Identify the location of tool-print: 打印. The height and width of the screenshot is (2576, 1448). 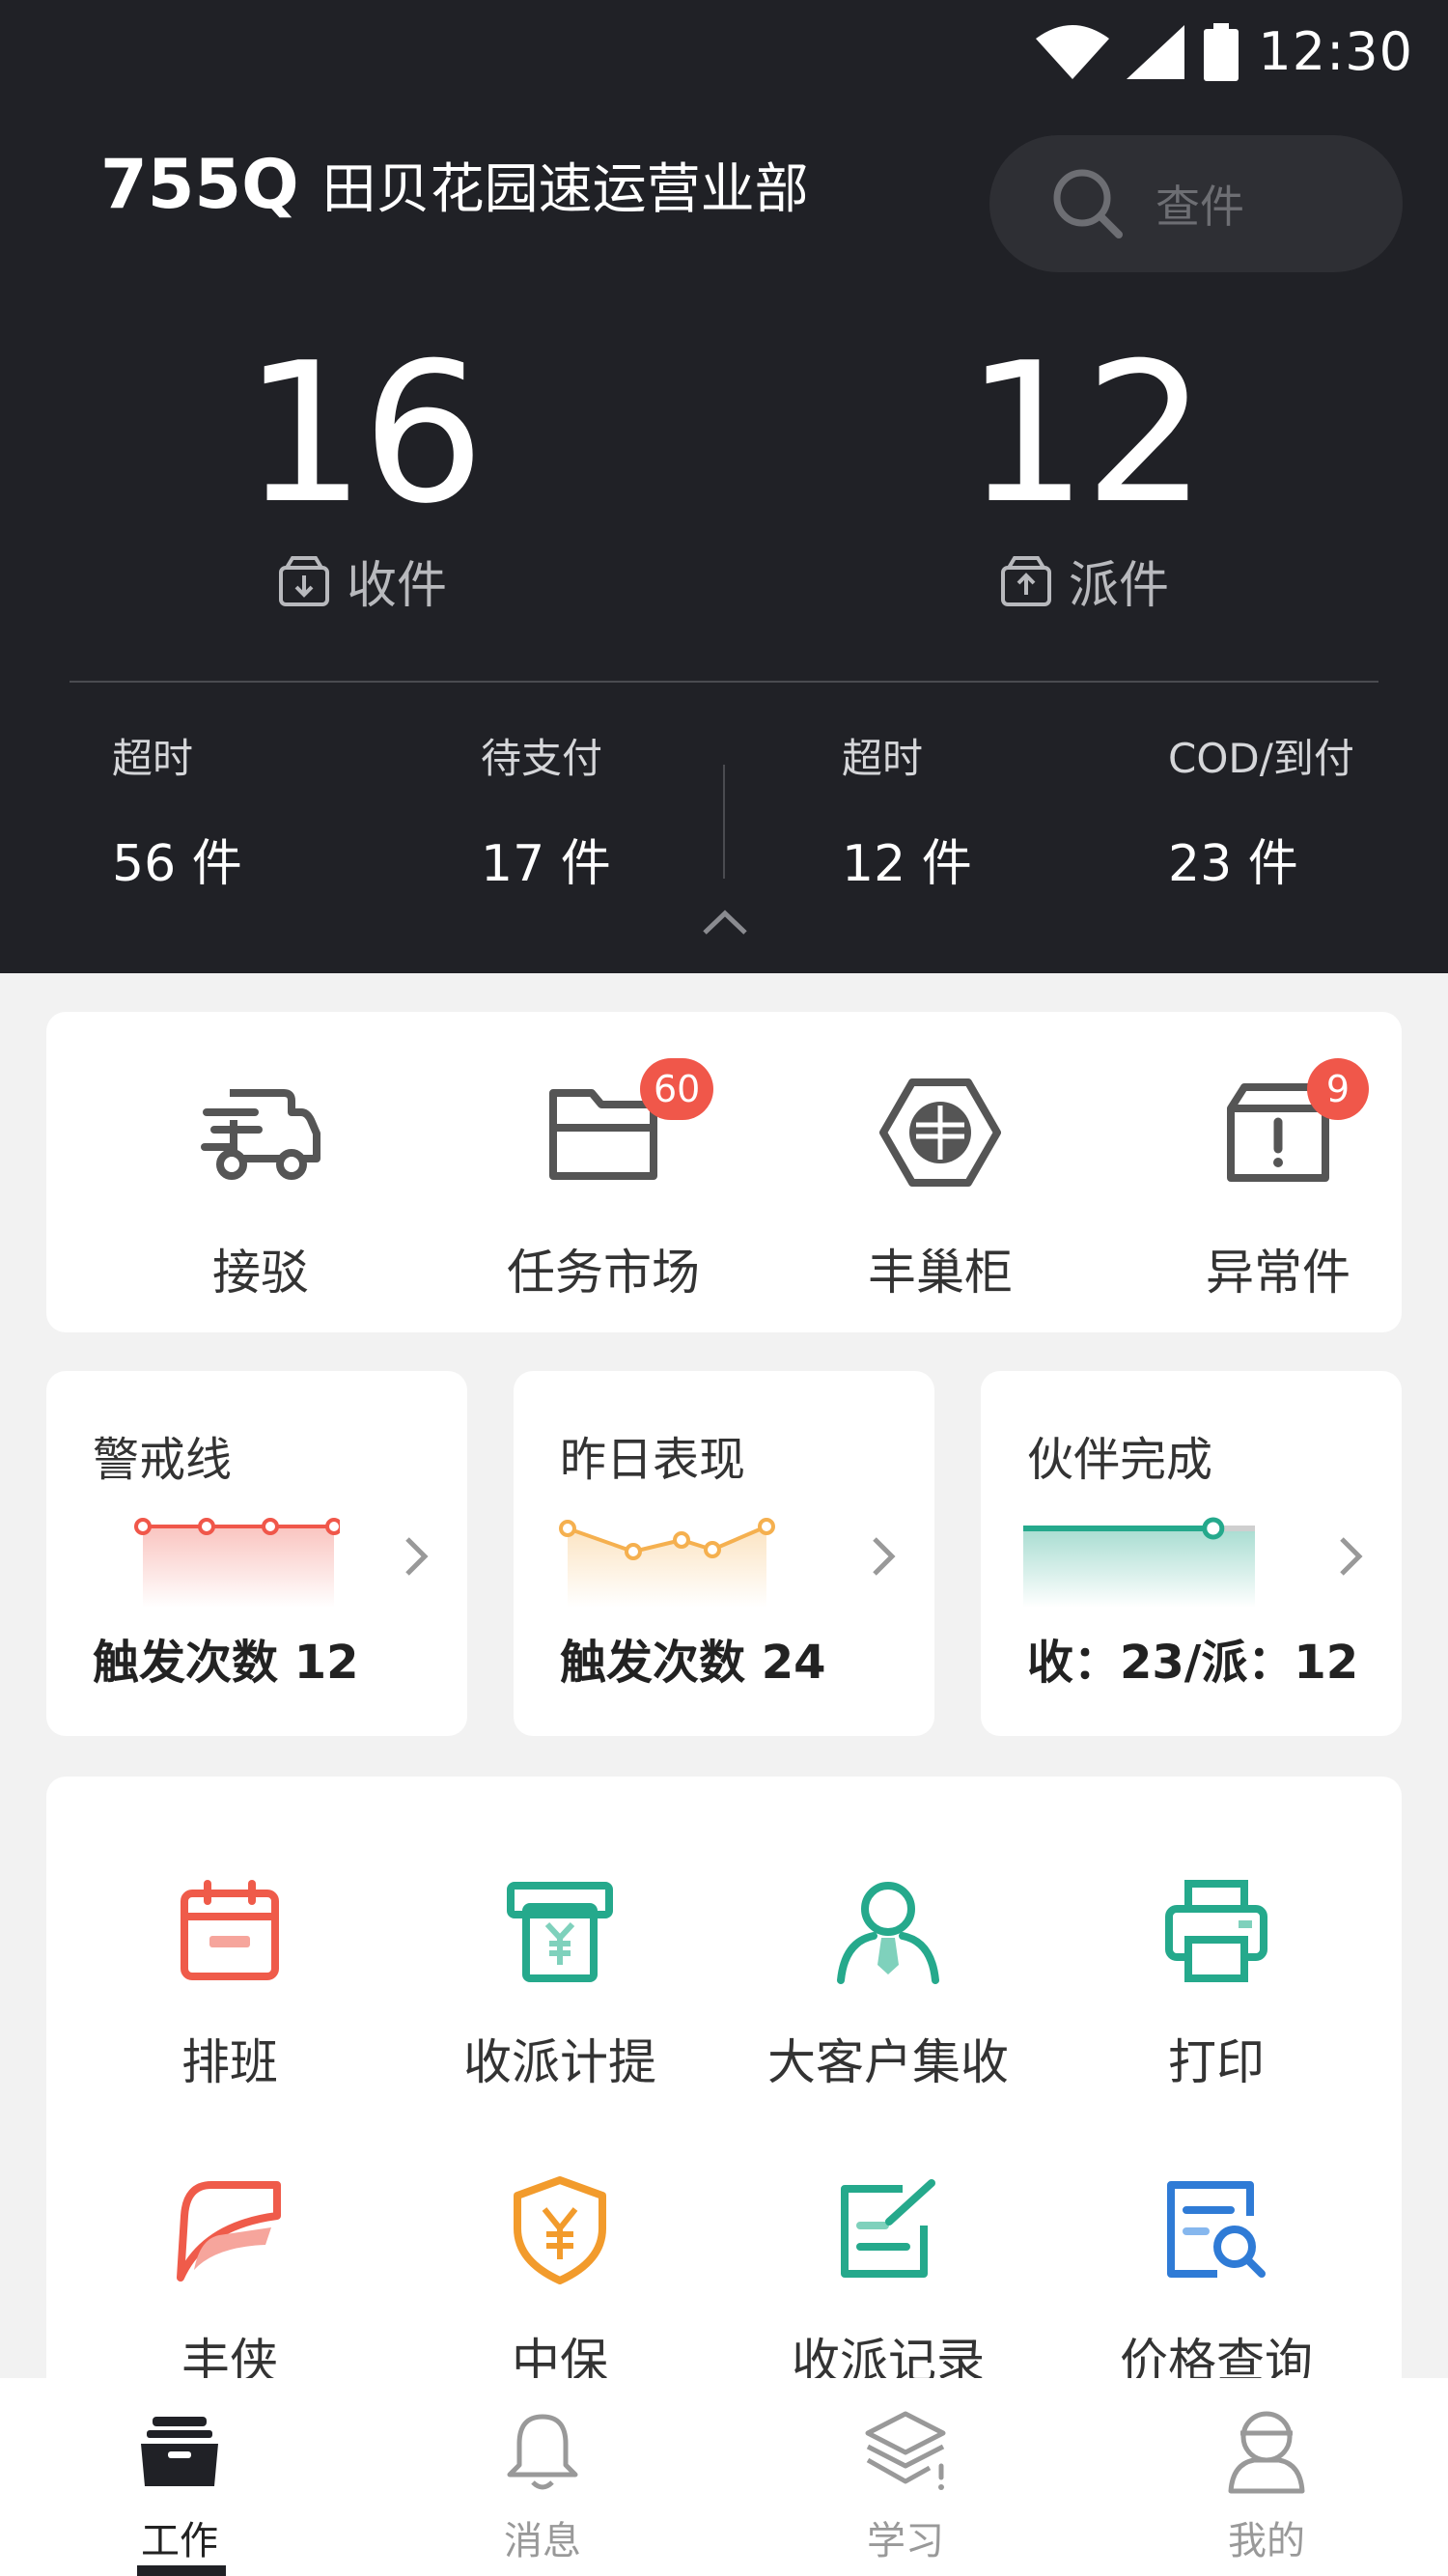
(1216, 1983).